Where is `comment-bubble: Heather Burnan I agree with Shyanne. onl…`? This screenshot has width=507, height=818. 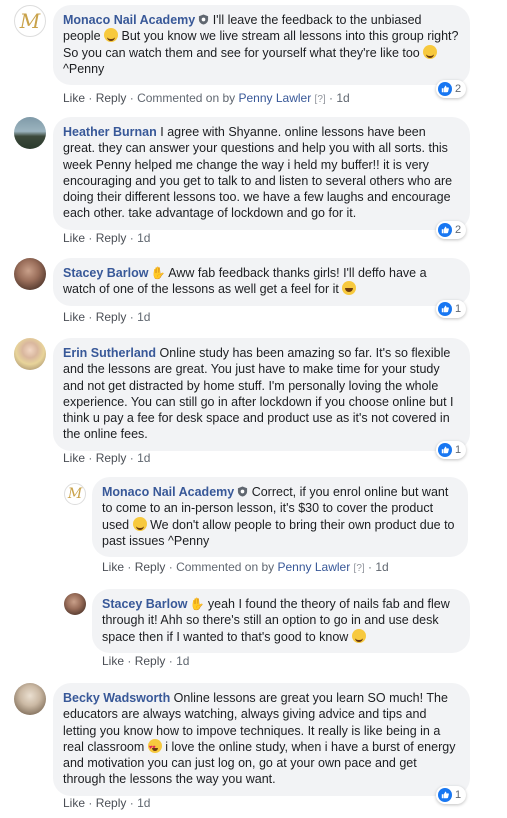 comment-bubble: Heather Burnan I agree with Shyanne. onl… is located at coordinates (261, 173).